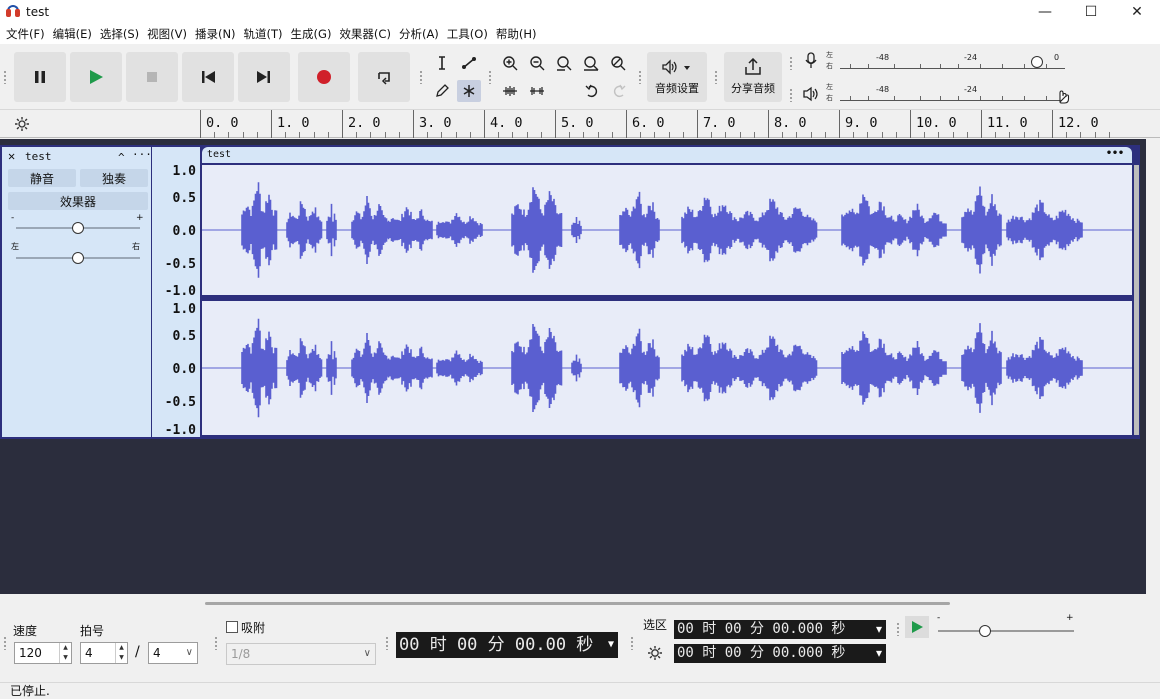 The image size is (1160, 699). Describe the element at coordinates (5, 643) in the screenshot. I see `tempo-grip` at that location.